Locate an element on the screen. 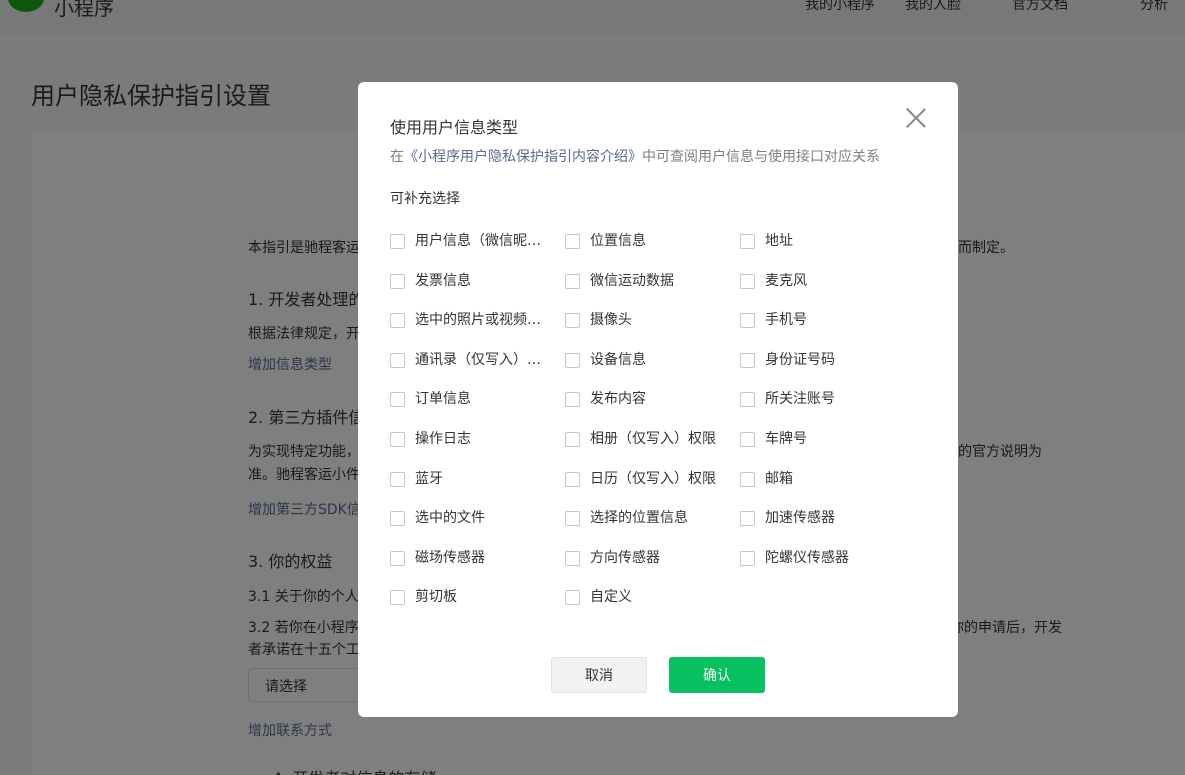 The height and width of the screenshot is (775, 1185). close-icon is located at coordinates (916, 118).